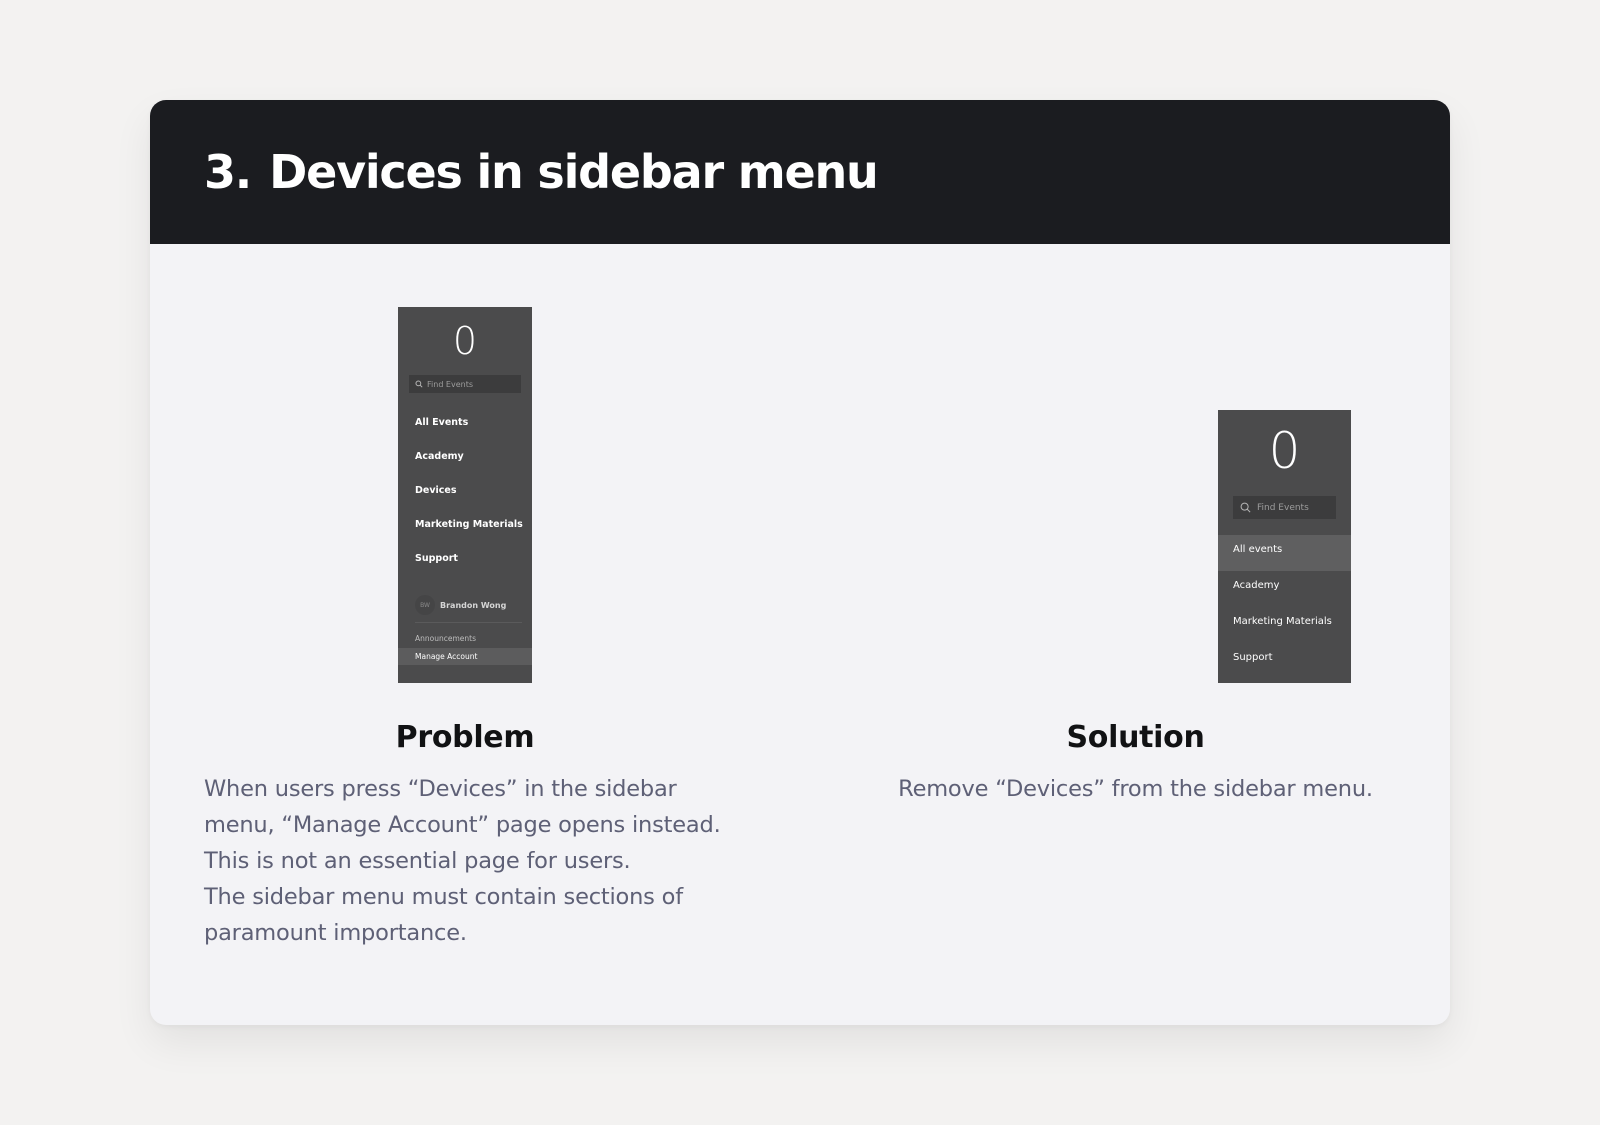 The height and width of the screenshot is (1125, 1600). I want to click on sidebar-item-devices: Devices, so click(436, 490).